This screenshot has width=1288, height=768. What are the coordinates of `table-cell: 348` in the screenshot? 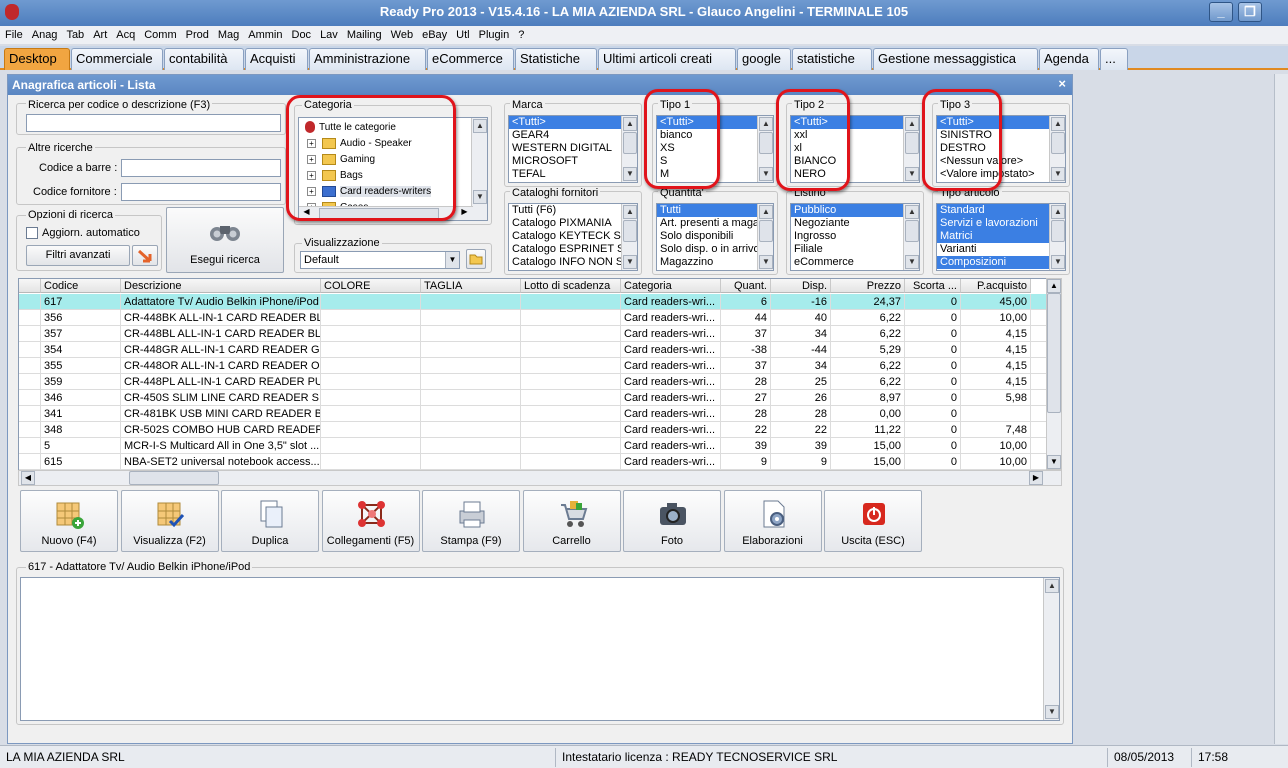 It's located at (81, 430).